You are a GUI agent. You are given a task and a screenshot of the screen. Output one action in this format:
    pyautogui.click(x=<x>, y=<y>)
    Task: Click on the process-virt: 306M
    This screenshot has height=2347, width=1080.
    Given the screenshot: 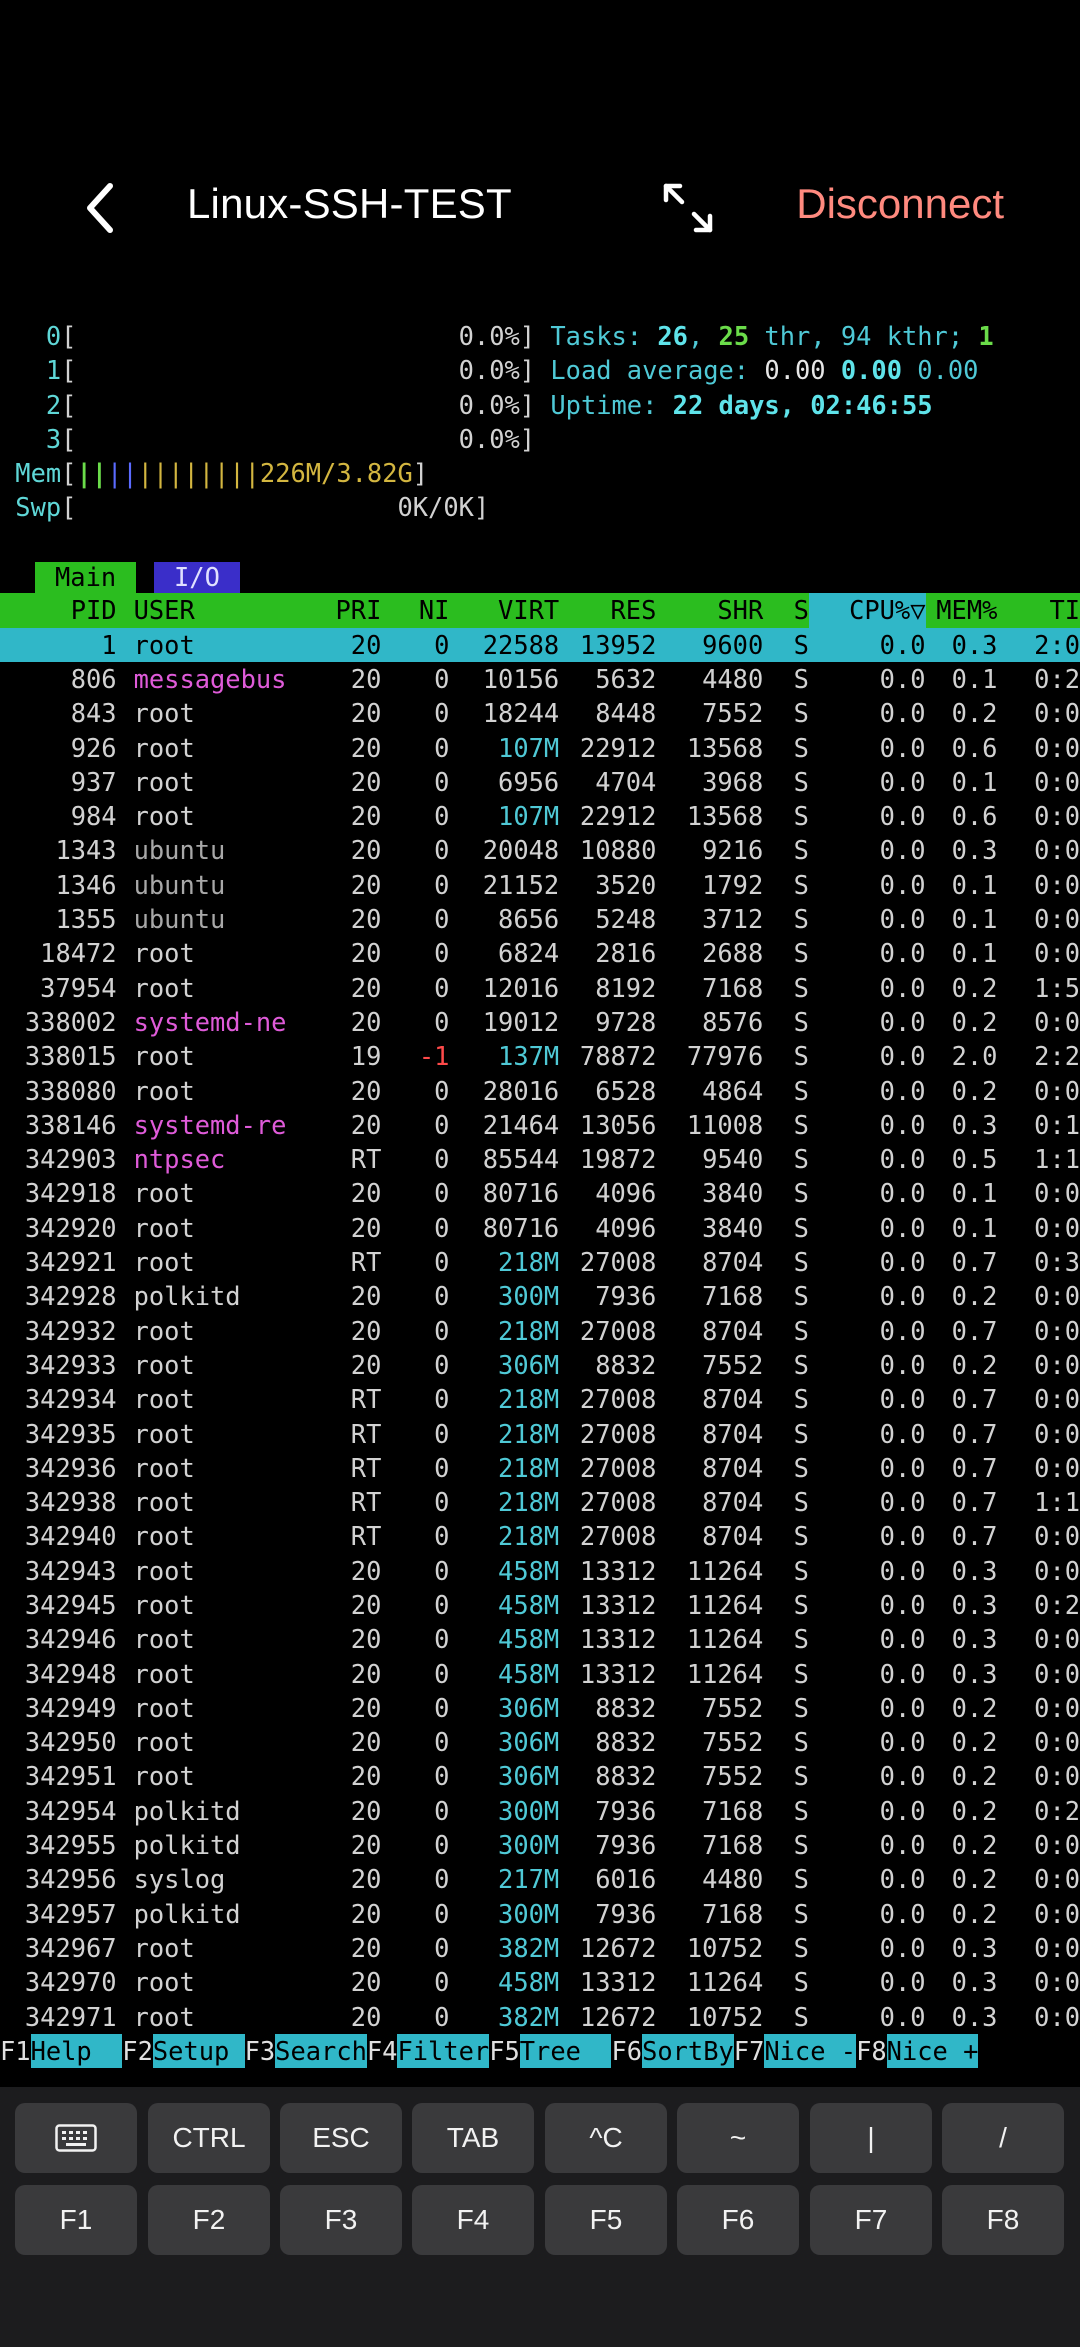 What is the action you would take?
    pyautogui.click(x=529, y=1707)
    